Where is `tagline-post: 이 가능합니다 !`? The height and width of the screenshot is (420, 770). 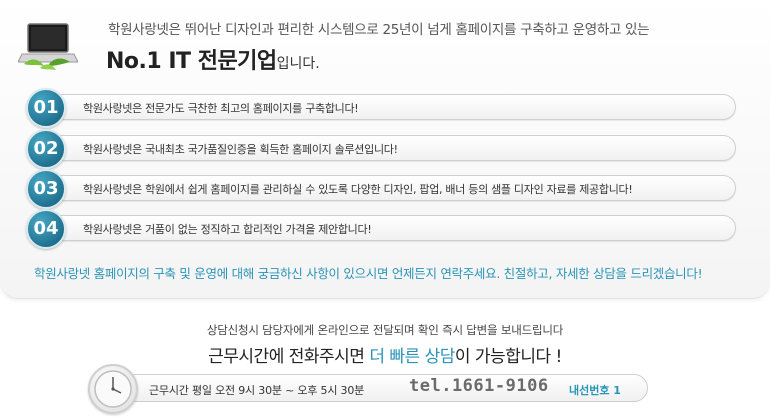 tagline-post: 이 가능합니다 ! is located at coordinates (508, 357).